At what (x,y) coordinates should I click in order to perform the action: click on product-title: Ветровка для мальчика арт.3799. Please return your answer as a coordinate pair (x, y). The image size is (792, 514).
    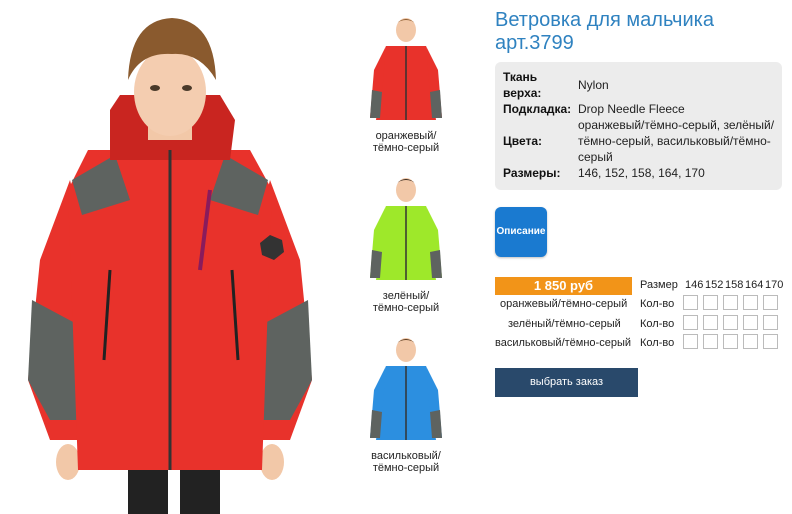
    Looking at the image, I should click on (604, 31).